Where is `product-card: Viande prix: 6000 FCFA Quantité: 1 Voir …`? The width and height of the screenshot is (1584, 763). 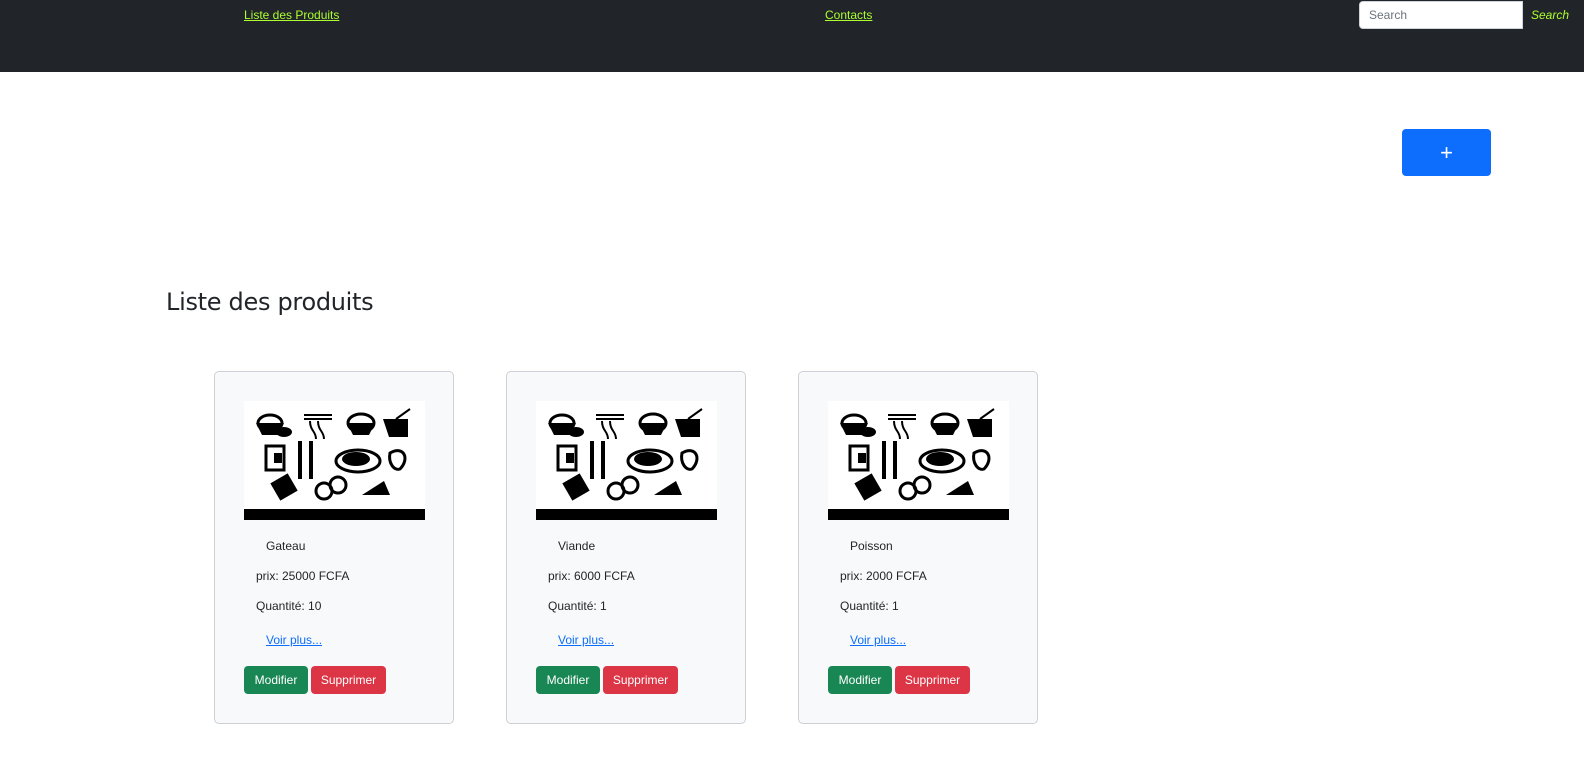
product-card: Viande prix: 6000 FCFA Quantité: 1 Voir … is located at coordinates (626, 547).